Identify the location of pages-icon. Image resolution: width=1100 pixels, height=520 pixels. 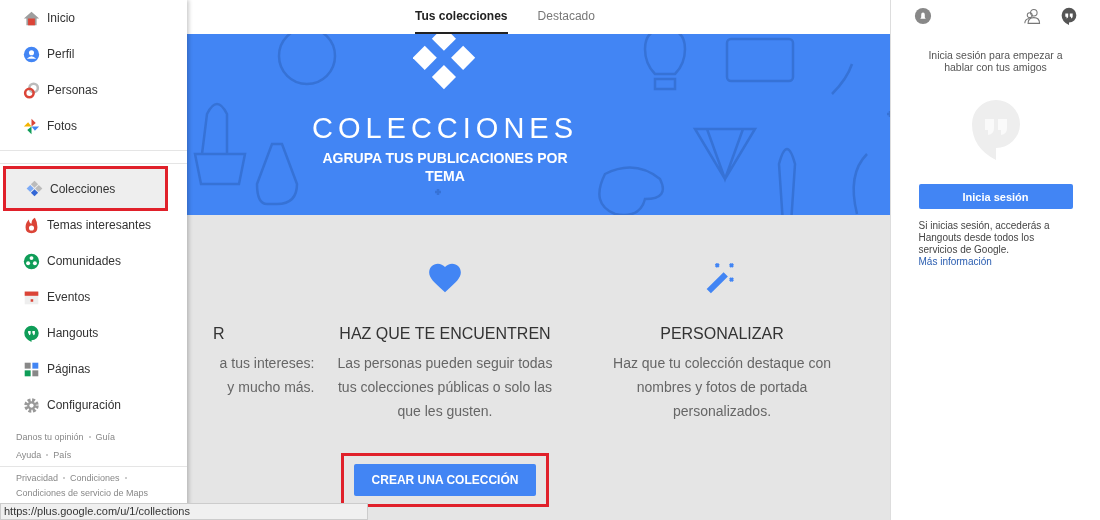
(31, 369).